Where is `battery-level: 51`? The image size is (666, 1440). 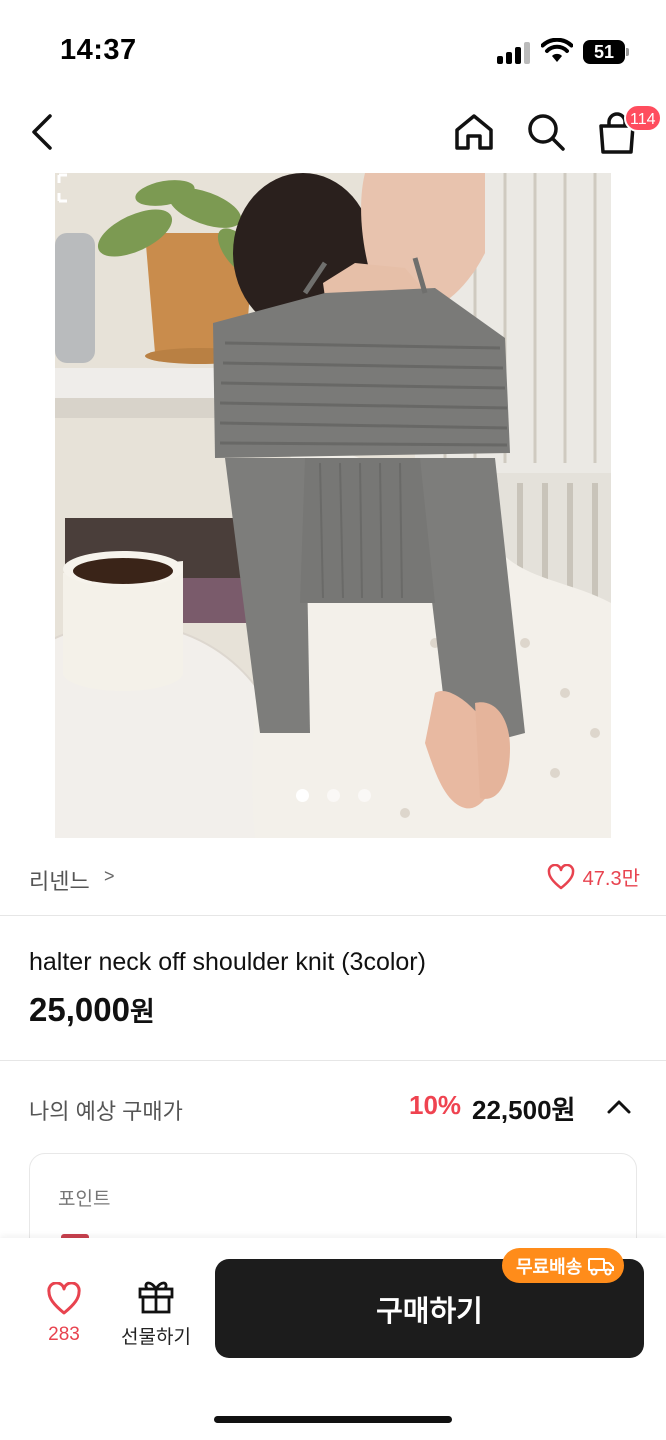
battery-level: 51 is located at coordinates (604, 52).